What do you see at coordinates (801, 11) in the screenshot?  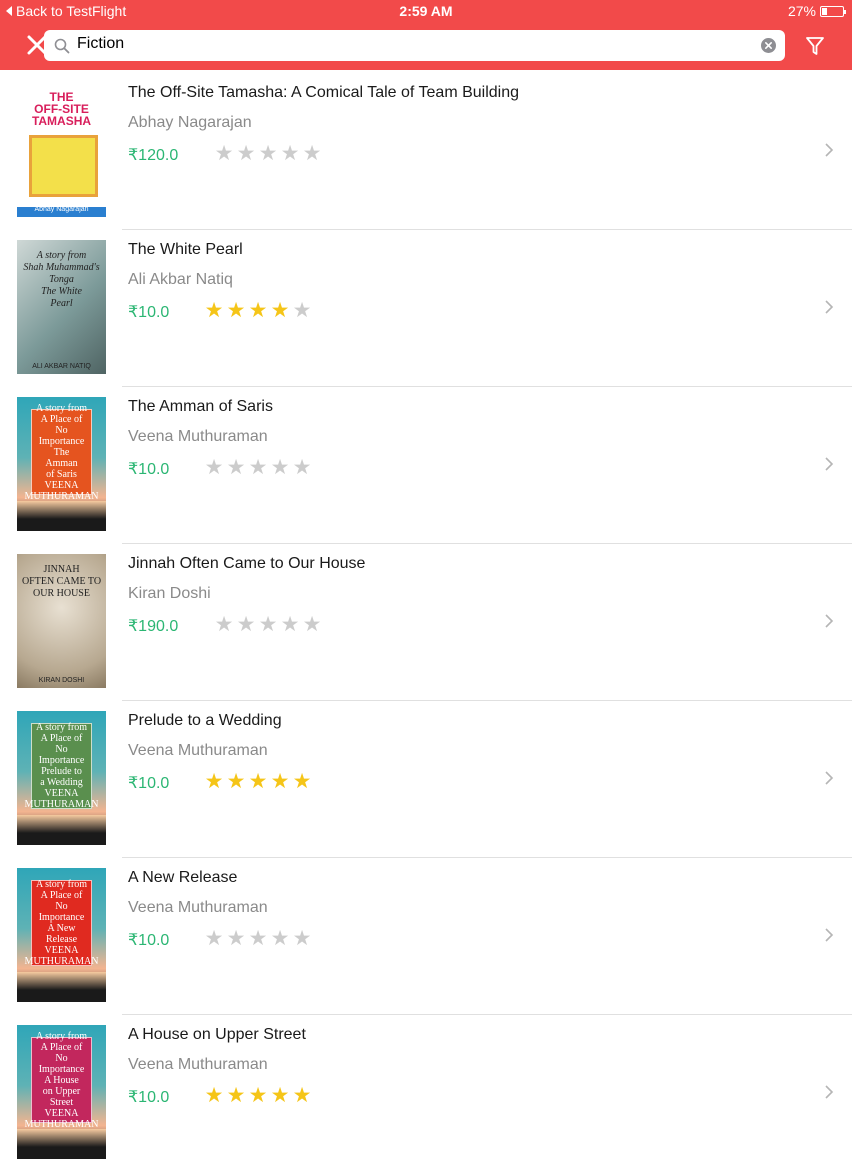 I see `battery-percent: 27%` at bounding box center [801, 11].